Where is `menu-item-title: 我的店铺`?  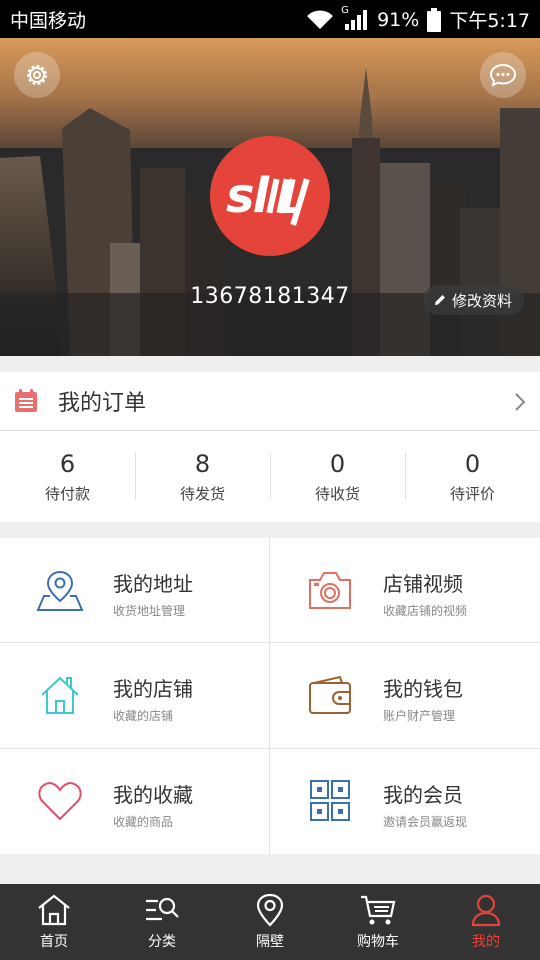 menu-item-title: 我的店铺 is located at coordinates (153, 689).